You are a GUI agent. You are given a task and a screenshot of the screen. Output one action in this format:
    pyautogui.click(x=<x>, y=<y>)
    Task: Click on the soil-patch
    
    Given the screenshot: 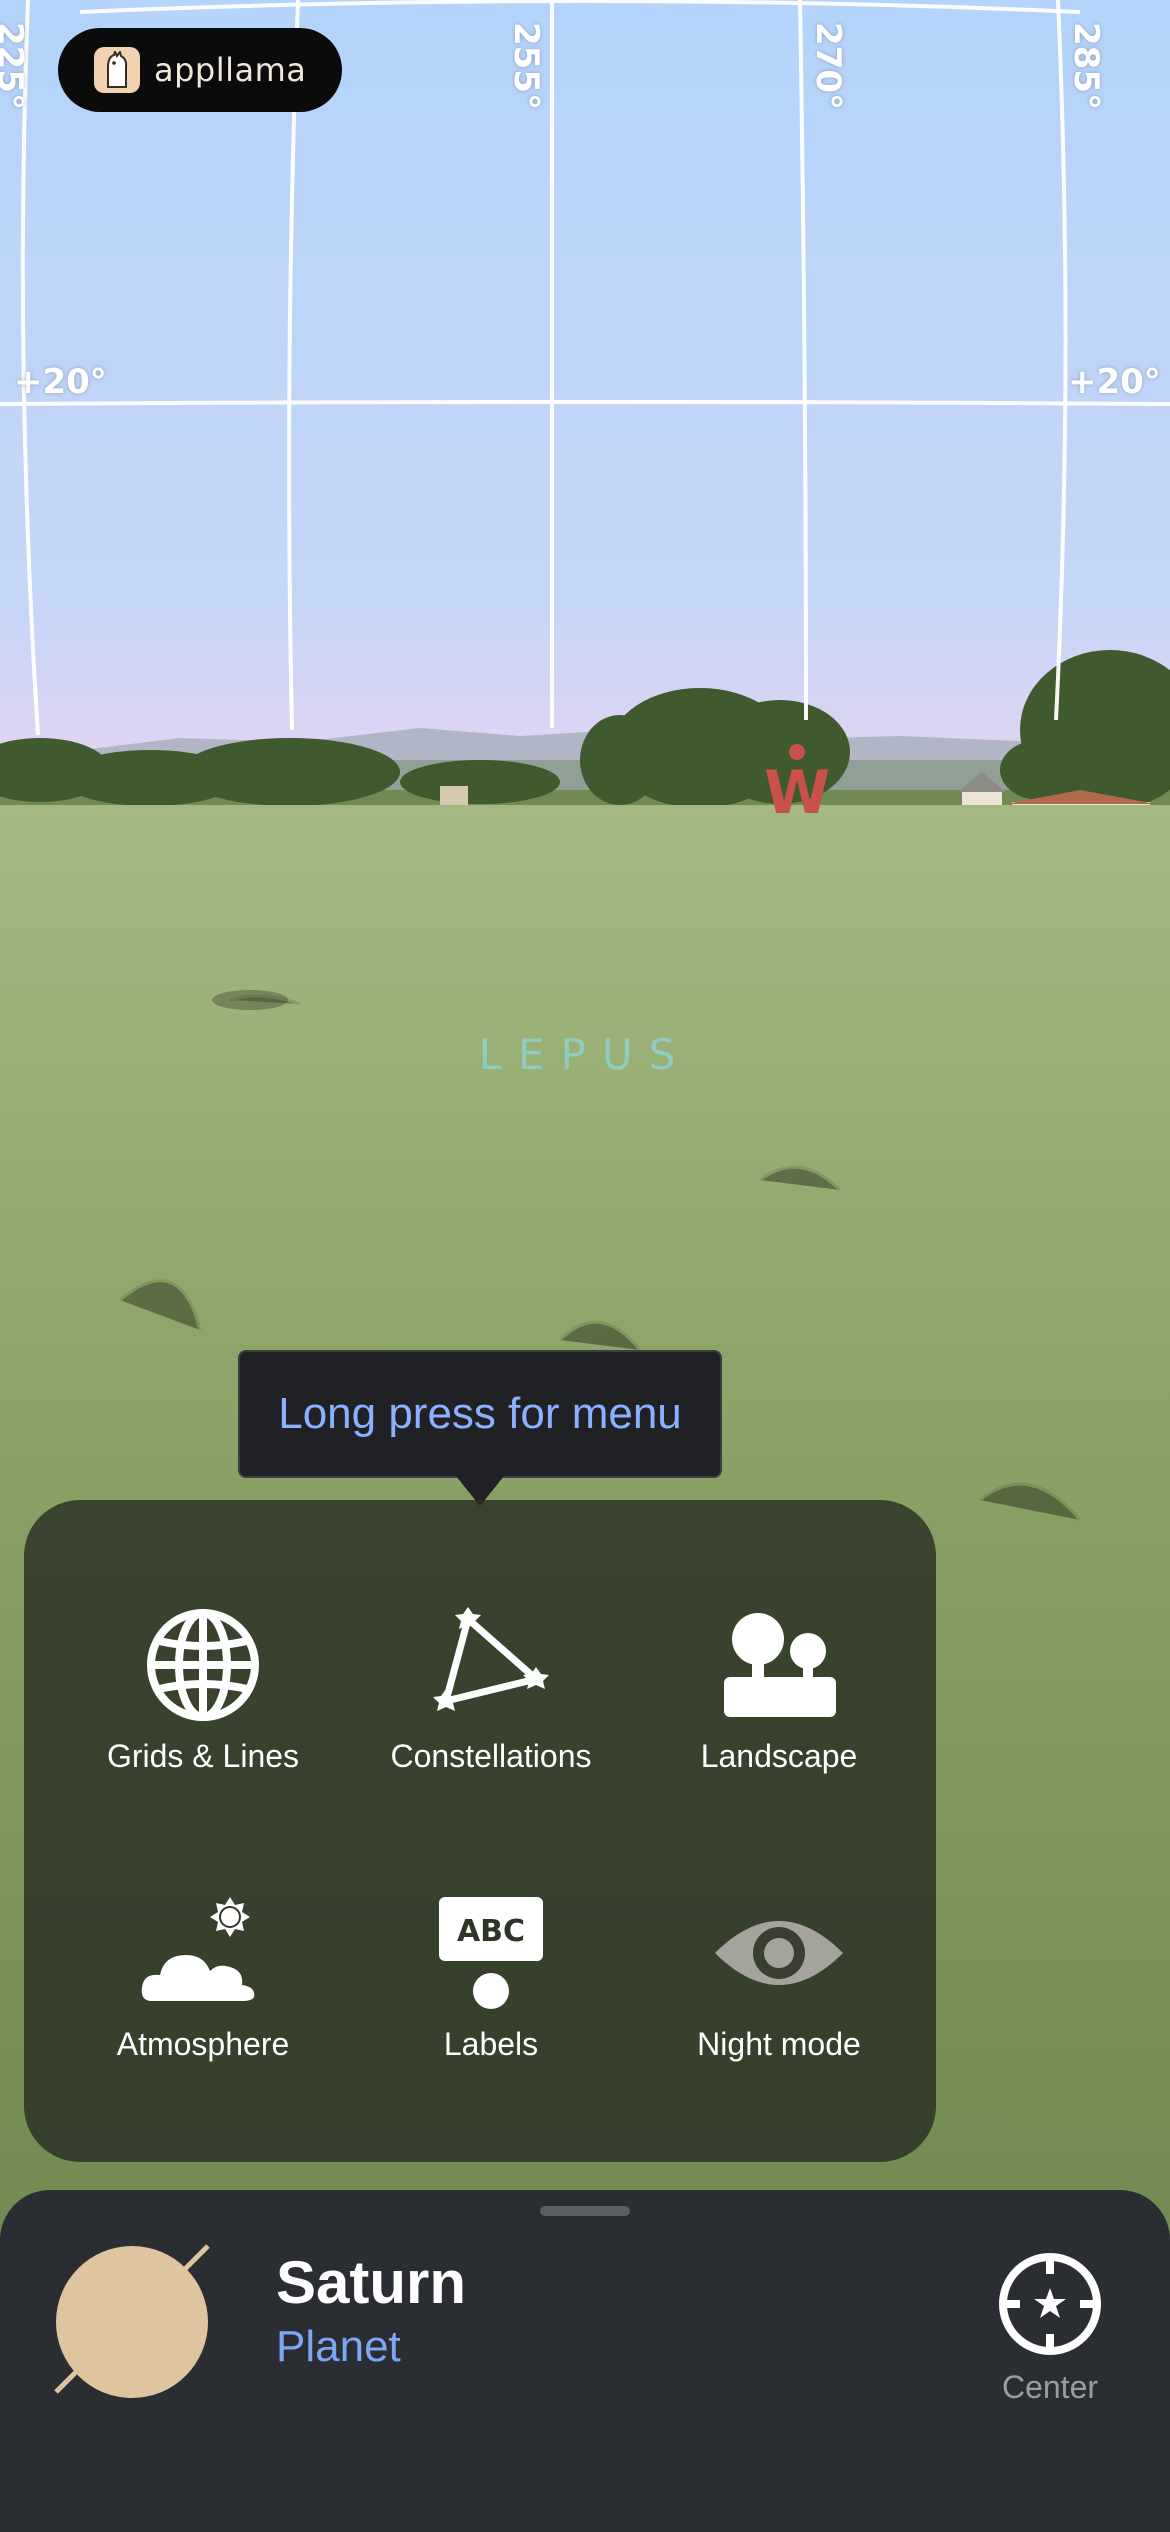 What is the action you would take?
    pyautogui.click(x=250, y=1000)
    